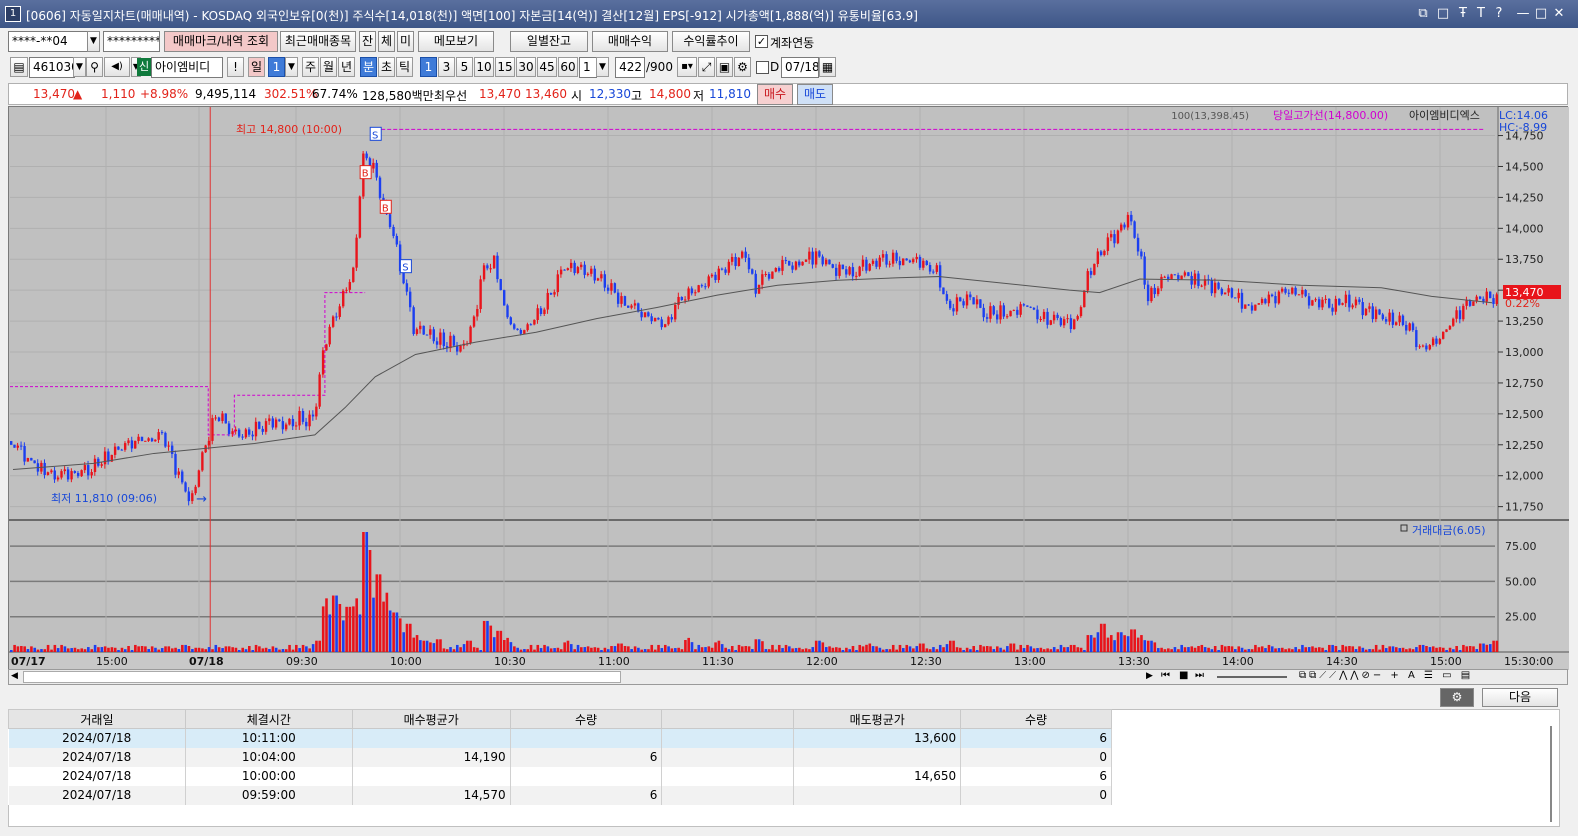  I want to click on account-input: ****-**04, so click(48, 41).